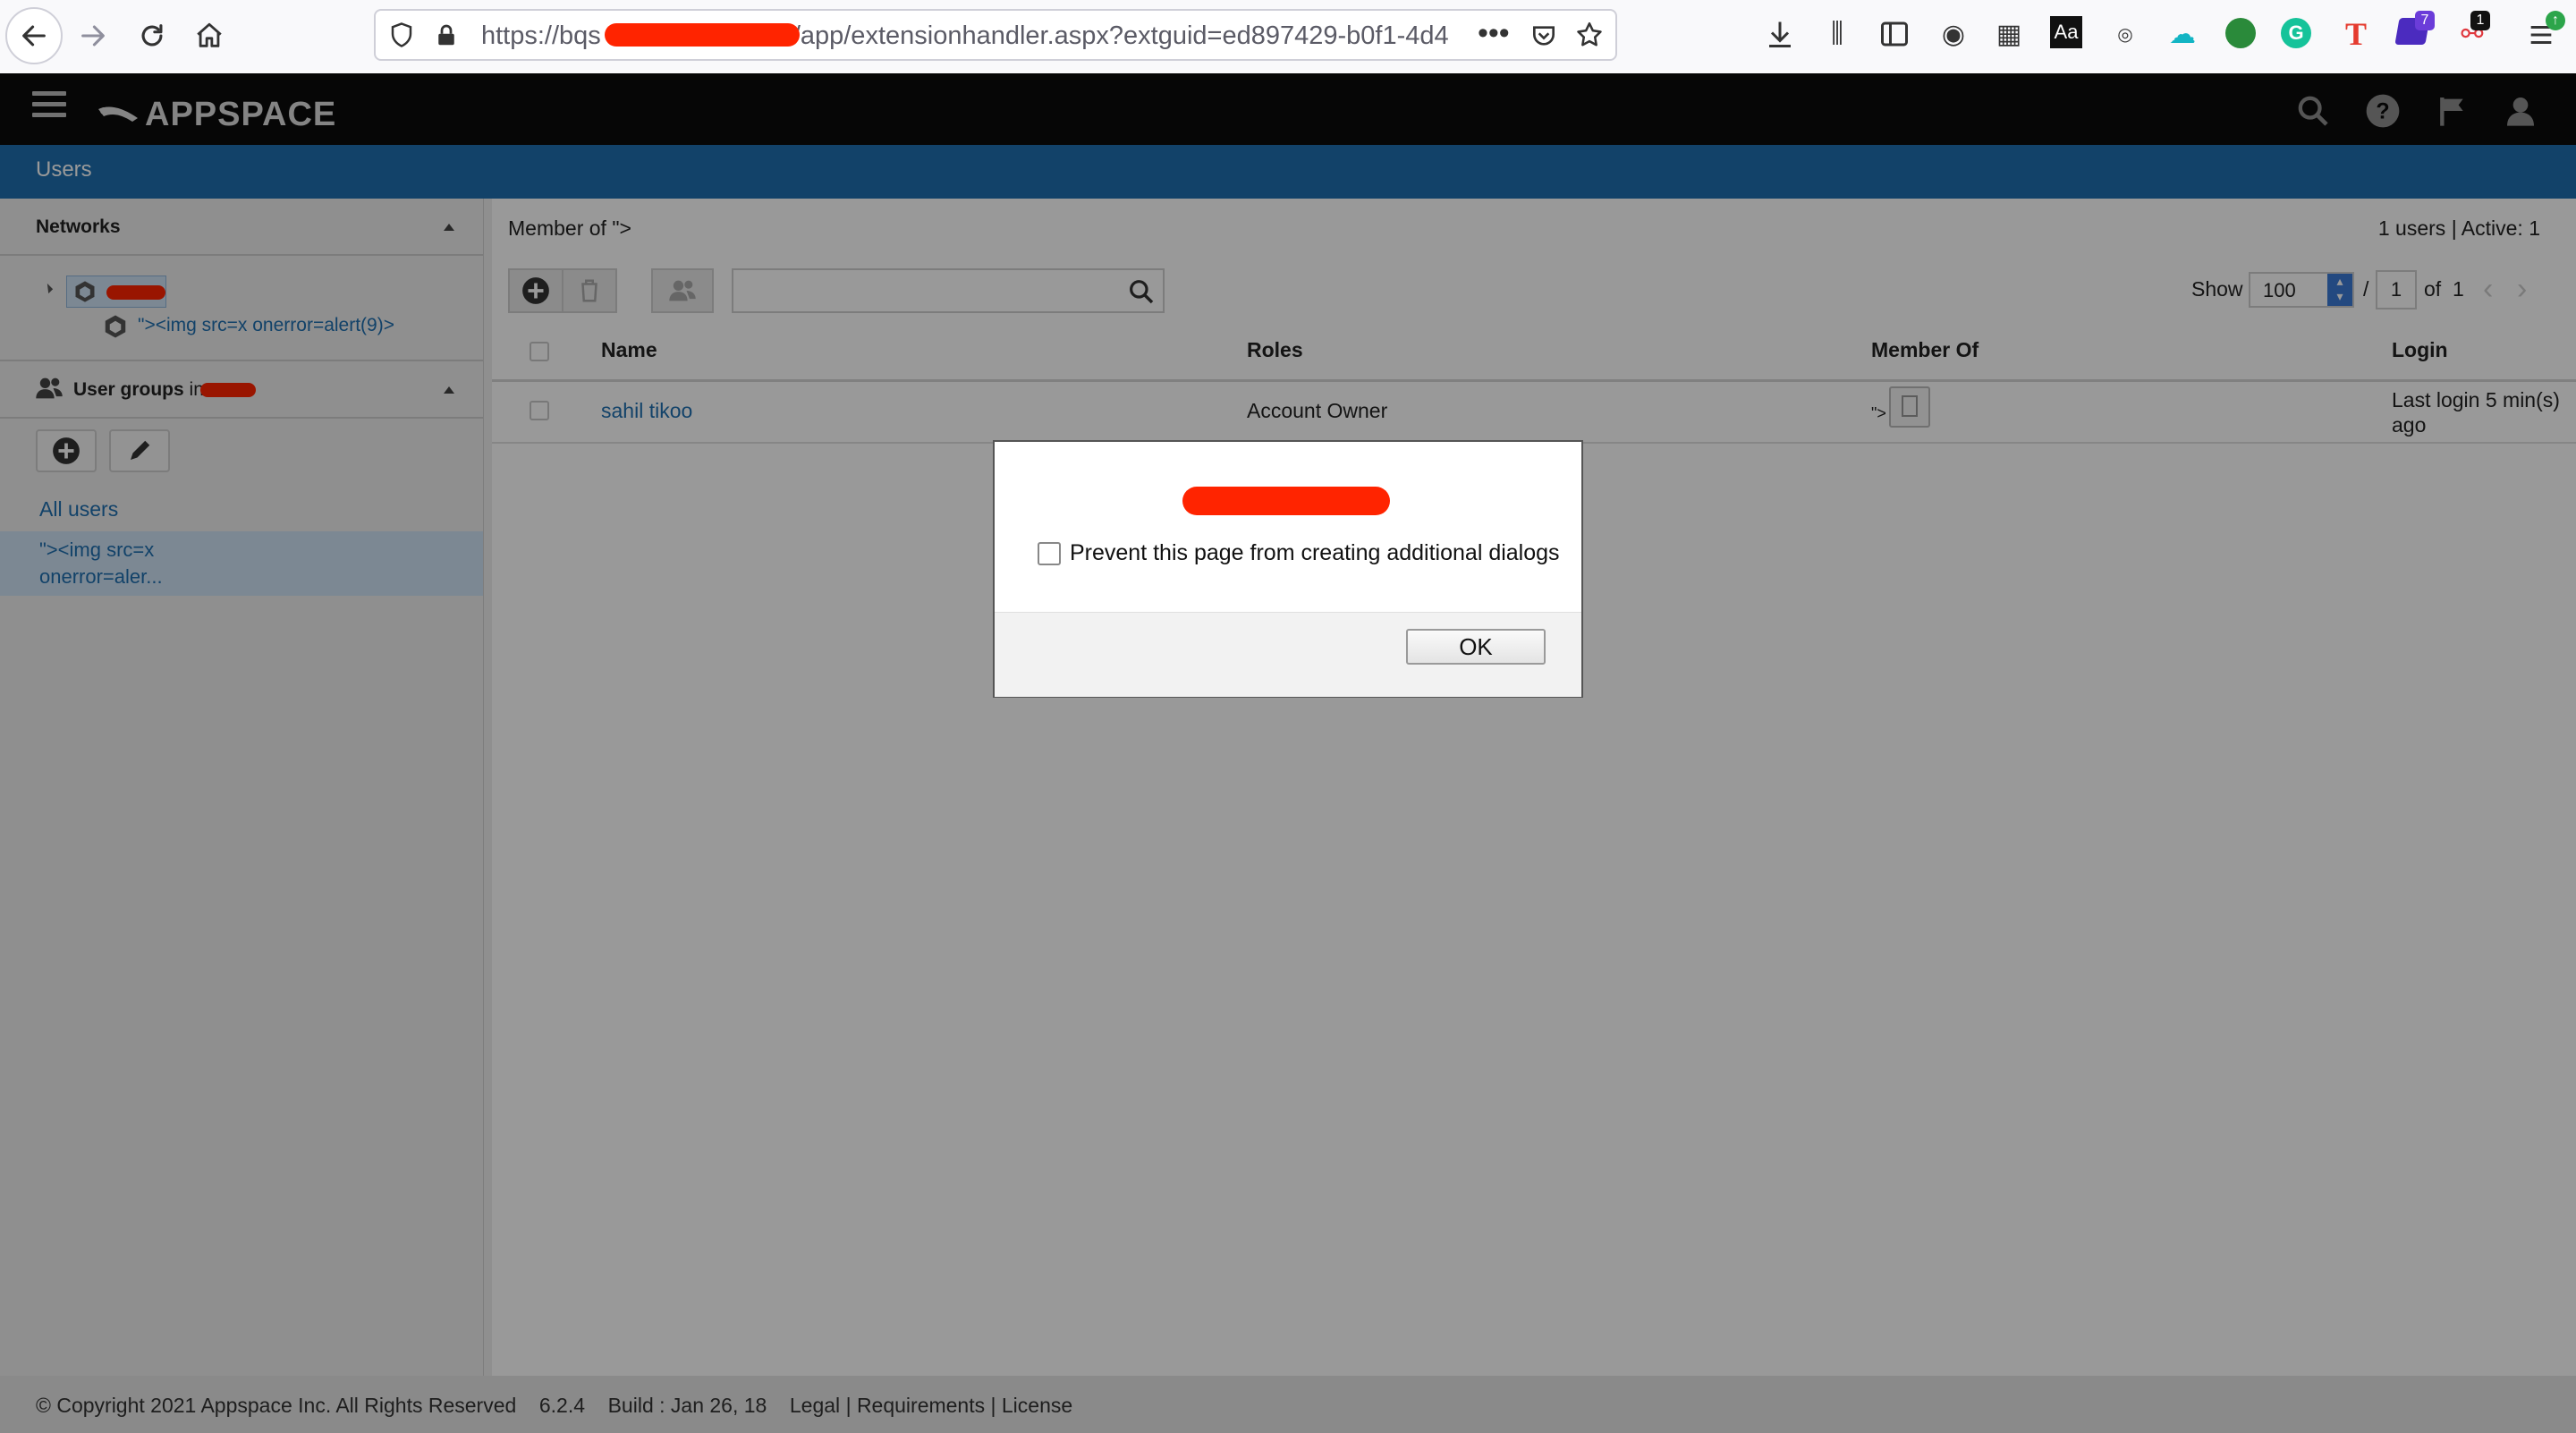 This screenshot has width=2576, height=1433. Describe the element at coordinates (2425, 20) in the screenshot. I see `extension-badge-7: 7` at that location.